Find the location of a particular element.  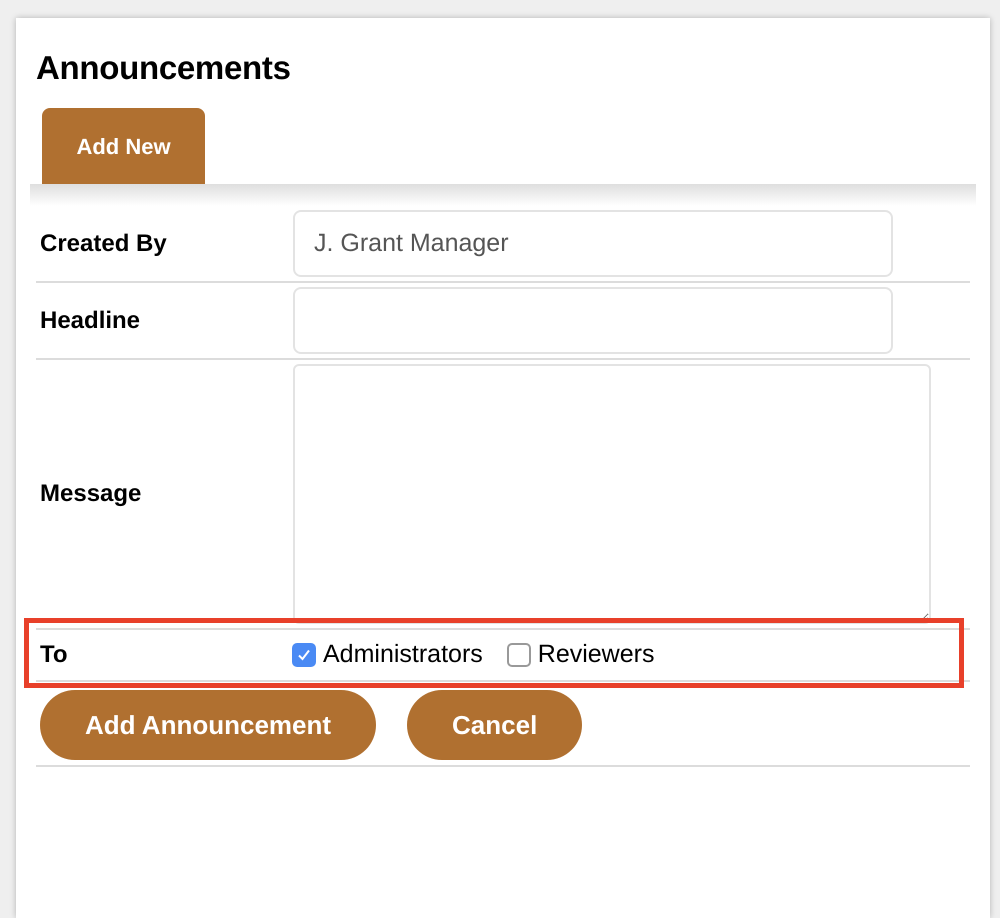

headline-field is located at coordinates (593, 320).